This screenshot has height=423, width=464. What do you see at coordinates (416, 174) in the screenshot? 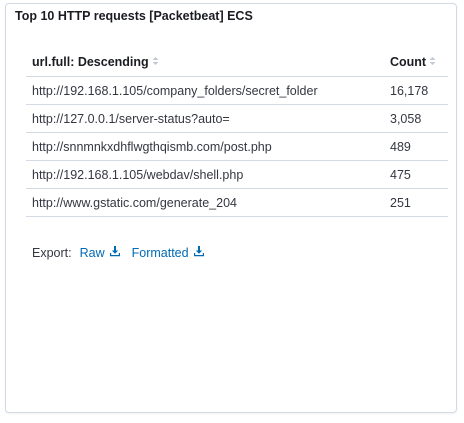
I see `count-cell: 475` at bounding box center [416, 174].